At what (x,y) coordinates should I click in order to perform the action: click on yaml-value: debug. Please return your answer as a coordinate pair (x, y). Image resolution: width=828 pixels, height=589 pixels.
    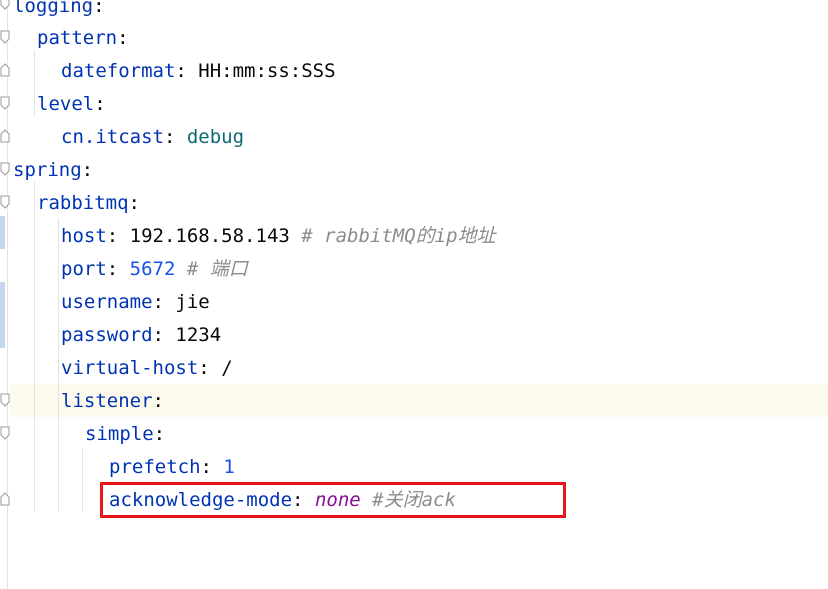
    Looking at the image, I should click on (215, 137).